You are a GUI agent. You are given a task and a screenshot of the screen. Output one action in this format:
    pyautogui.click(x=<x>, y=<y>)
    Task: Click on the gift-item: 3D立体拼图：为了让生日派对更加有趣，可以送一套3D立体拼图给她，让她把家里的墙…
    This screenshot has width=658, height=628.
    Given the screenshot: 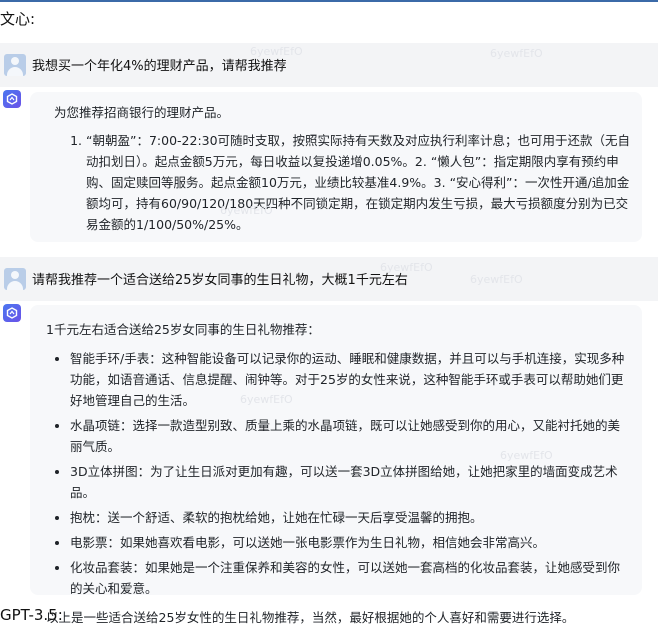 What is the action you would take?
    pyautogui.click(x=351, y=482)
    